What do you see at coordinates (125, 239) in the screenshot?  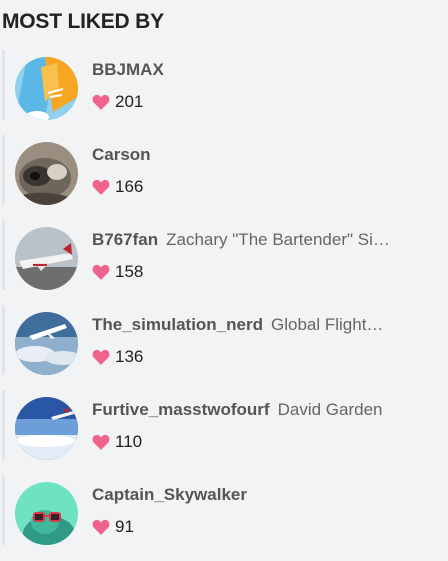 I see `username-link: B767fan` at bounding box center [125, 239].